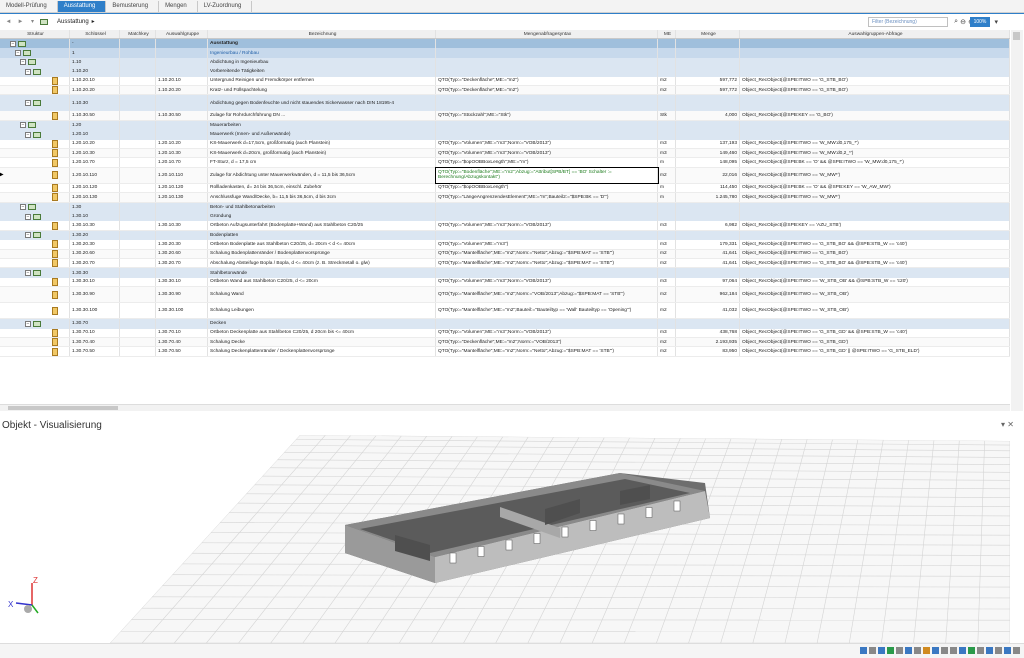 This screenshot has height=658, width=1024. I want to click on schluessel-cell: 1.30.20.70, so click(95, 263).